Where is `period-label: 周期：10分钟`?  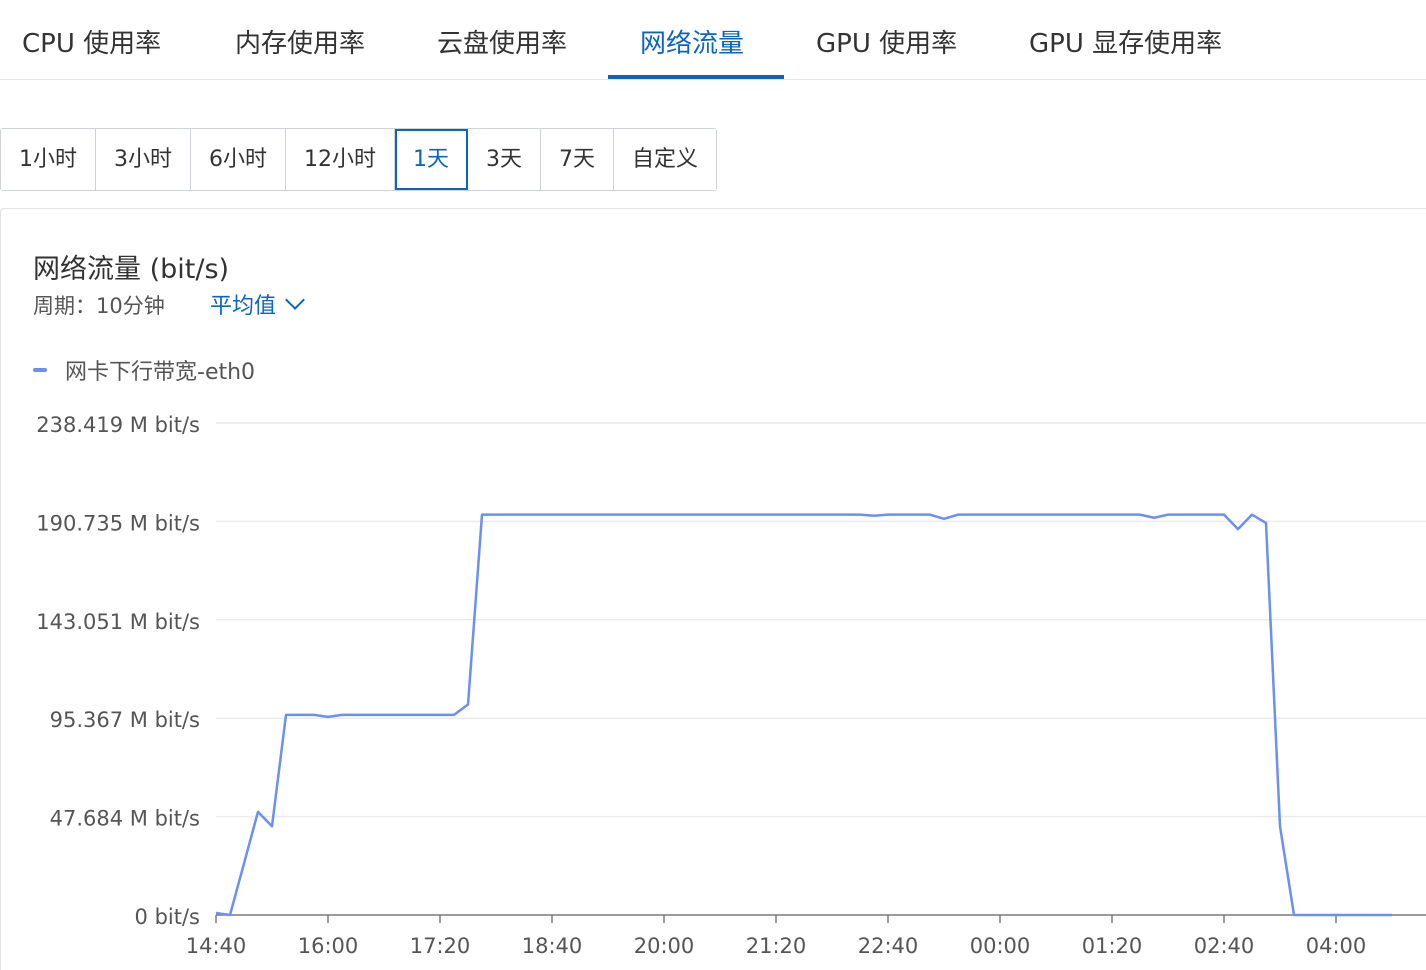 period-label: 周期：10分钟 is located at coordinates (99, 306).